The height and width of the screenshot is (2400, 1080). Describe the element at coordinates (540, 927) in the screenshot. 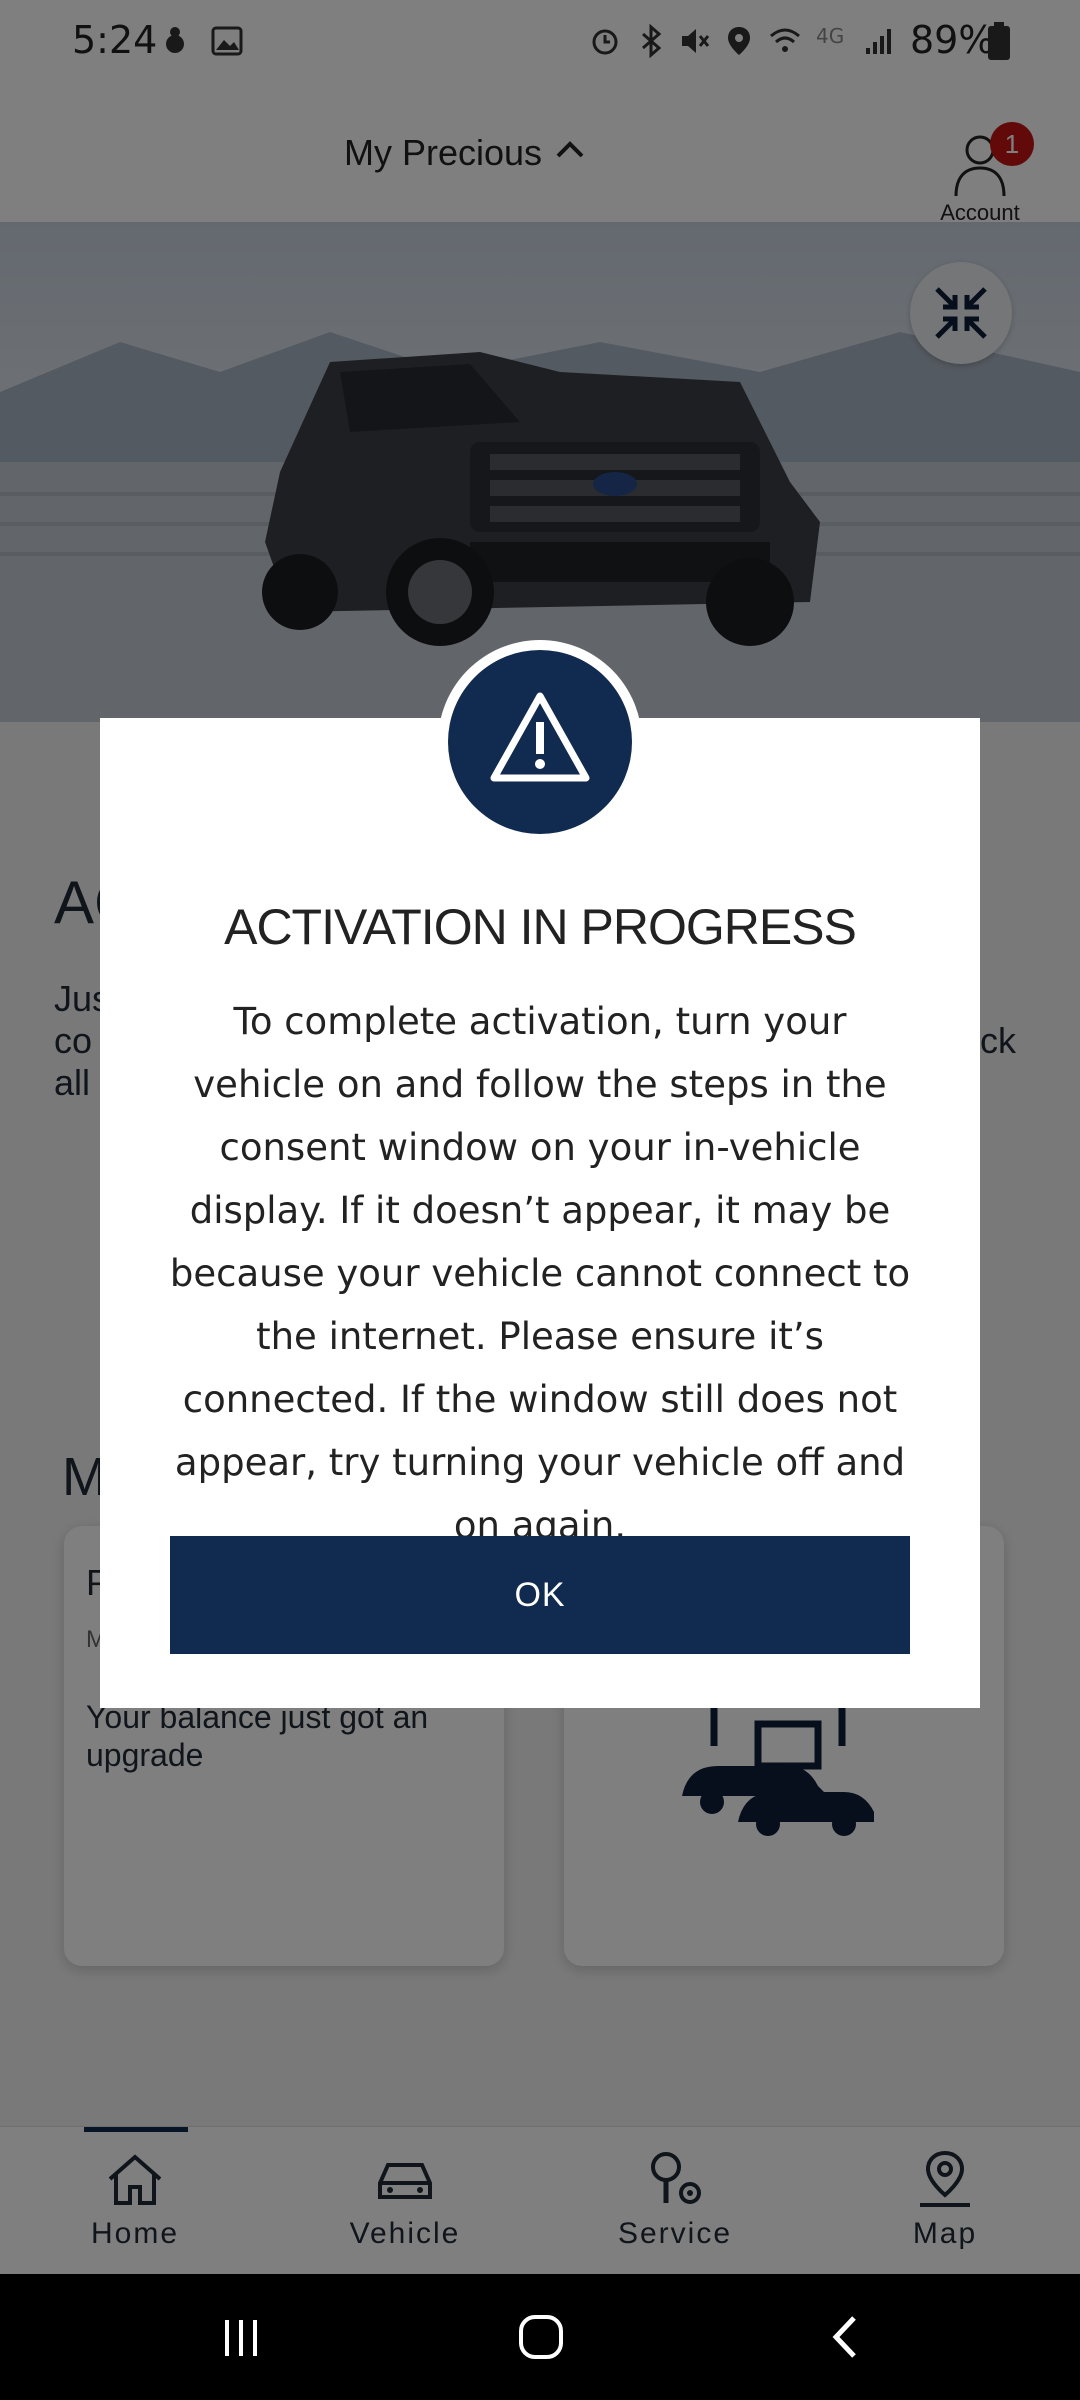

I see `dialog-title: ACTIVATION IN PROGRESS` at that location.